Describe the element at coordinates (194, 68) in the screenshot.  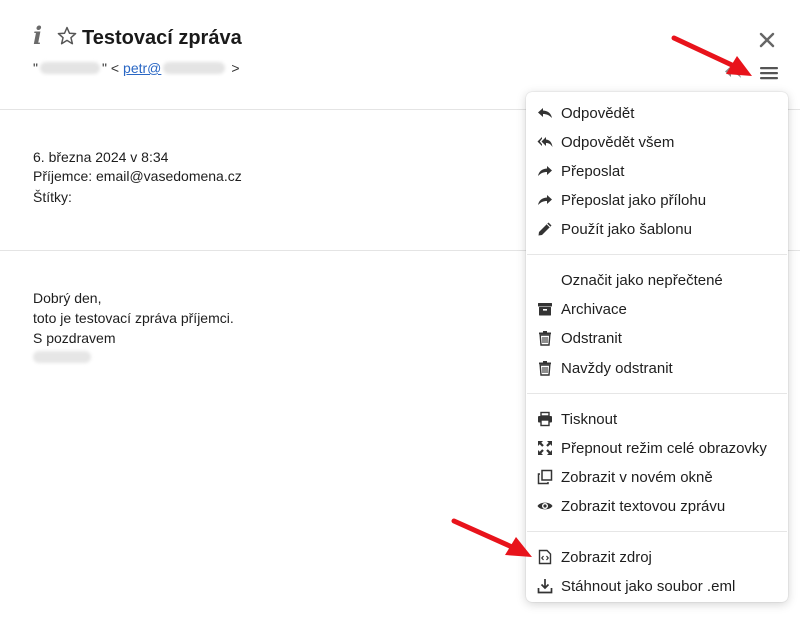
I see `sender-domain-redacted` at that location.